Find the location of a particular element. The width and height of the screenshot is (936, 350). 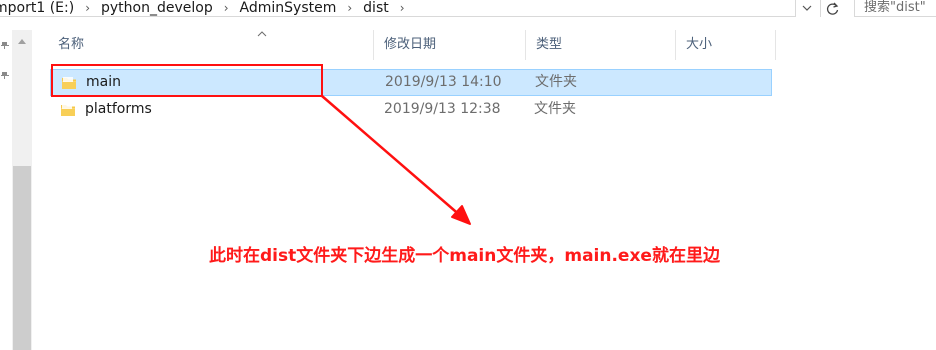

chevron-down-icon is located at coordinates (807, 8).